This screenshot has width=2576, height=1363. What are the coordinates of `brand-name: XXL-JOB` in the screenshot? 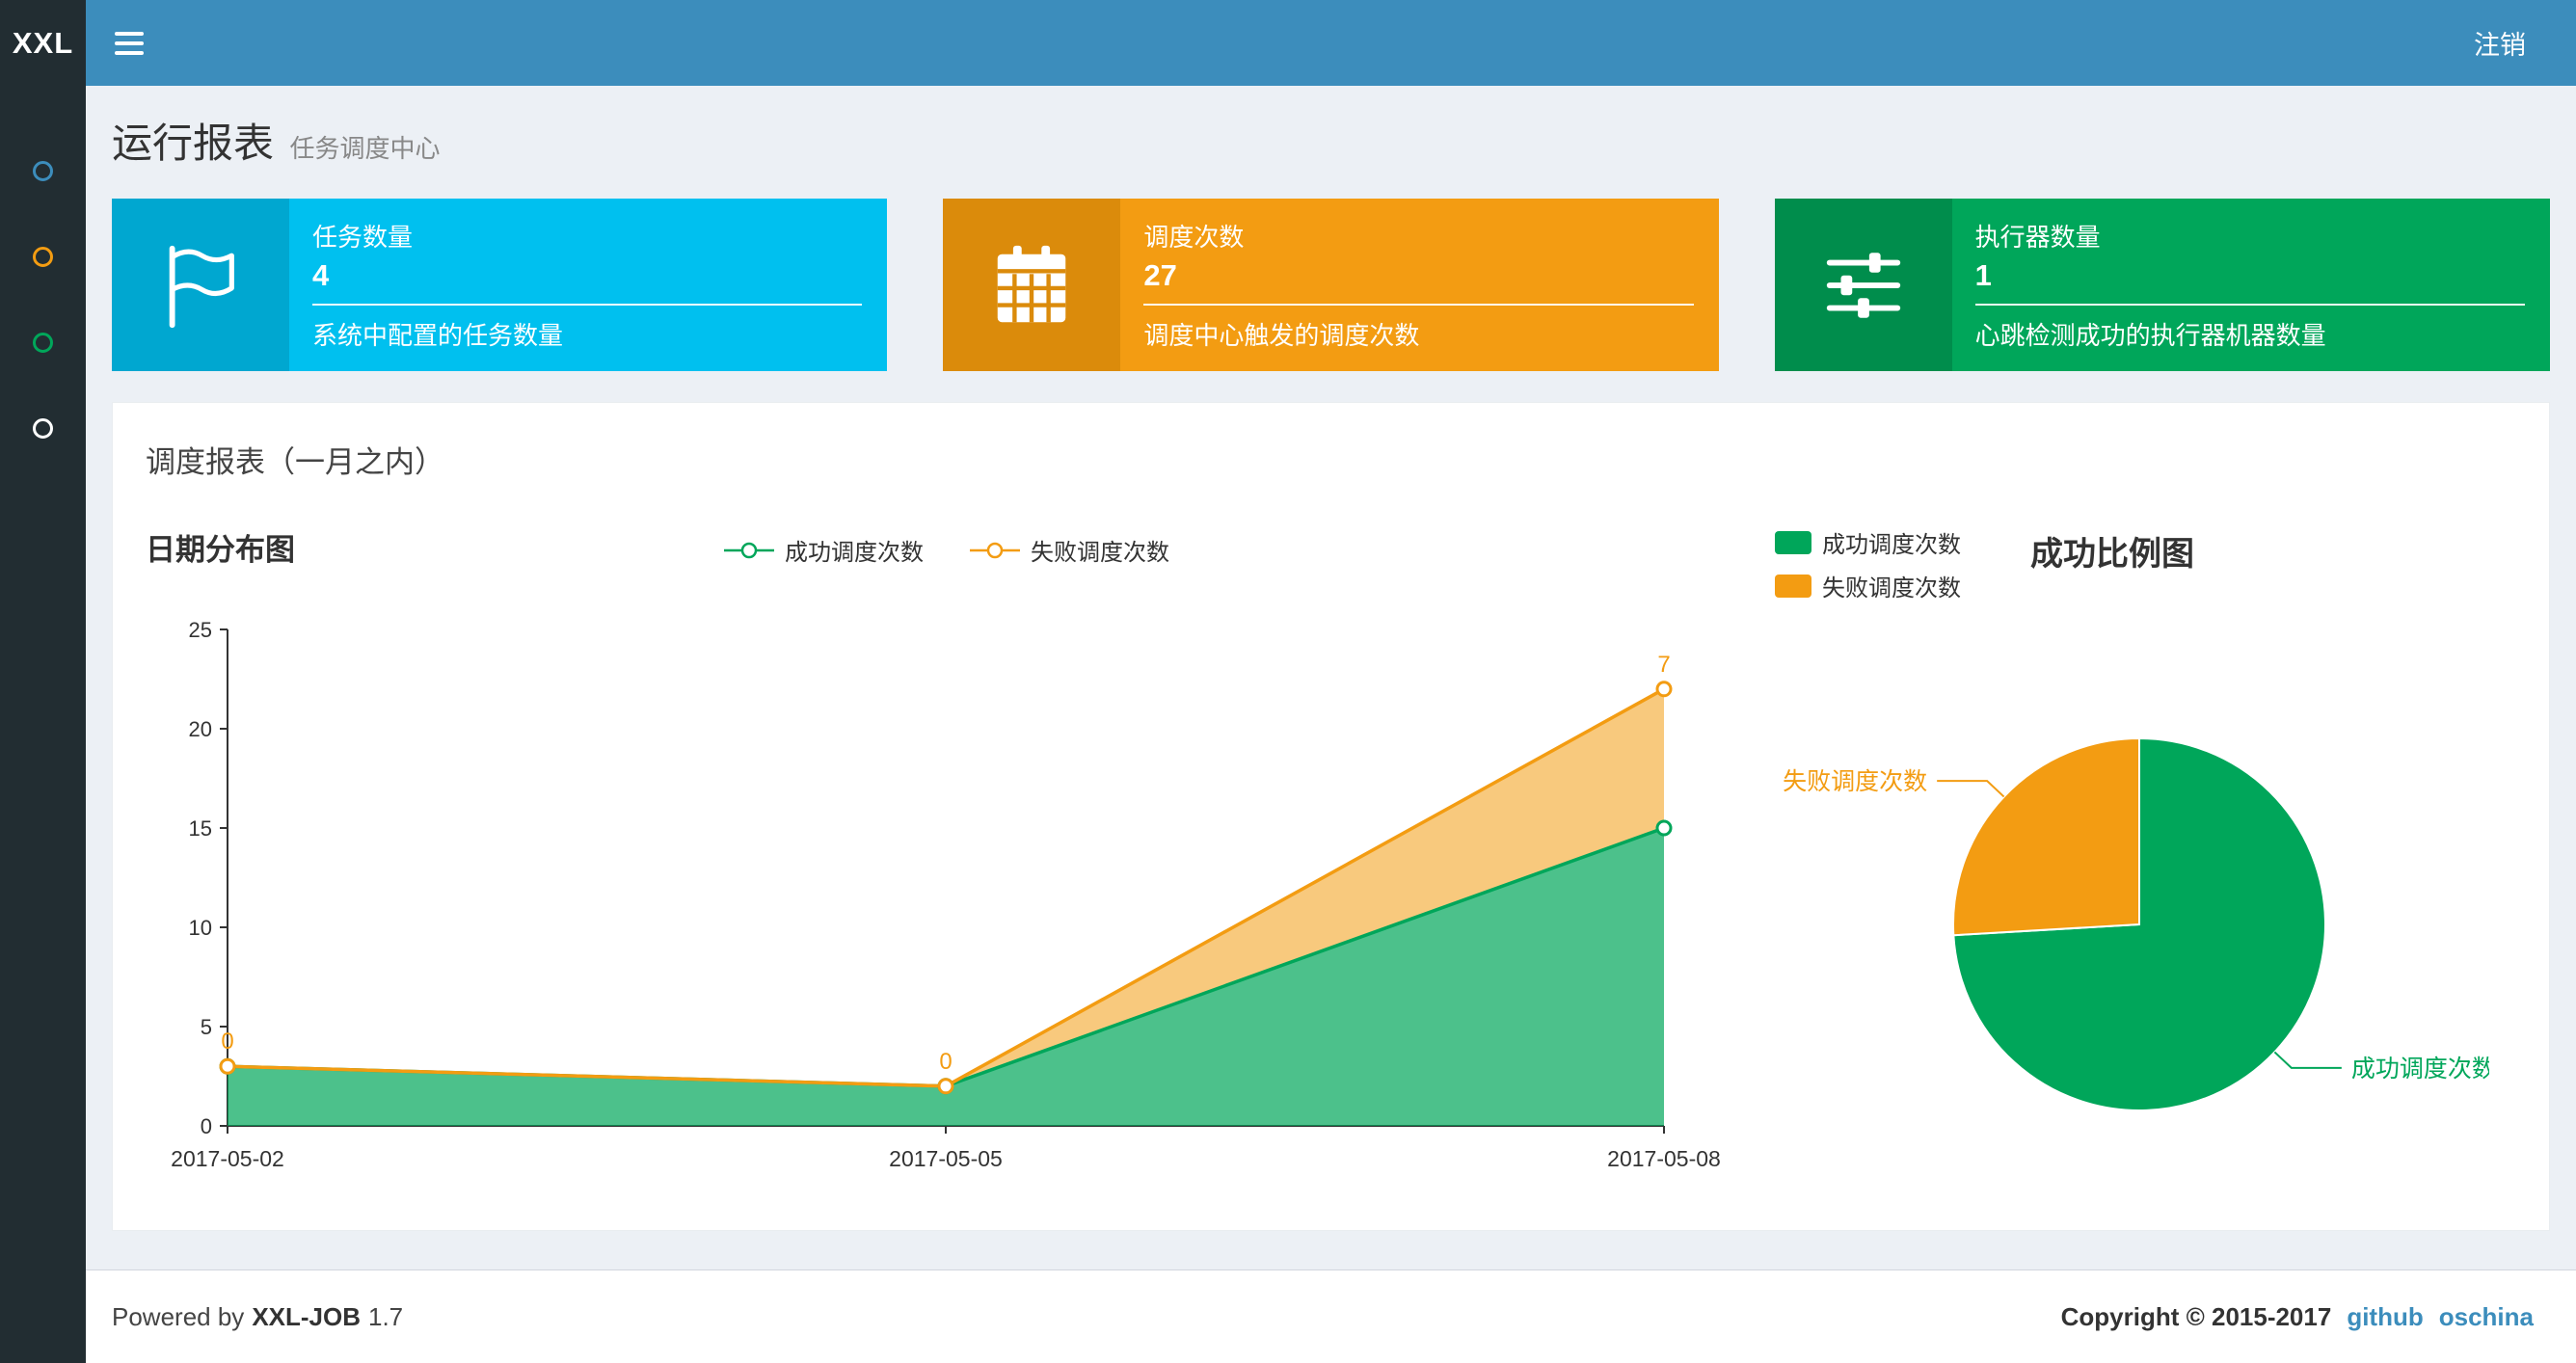 It's located at (306, 1316).